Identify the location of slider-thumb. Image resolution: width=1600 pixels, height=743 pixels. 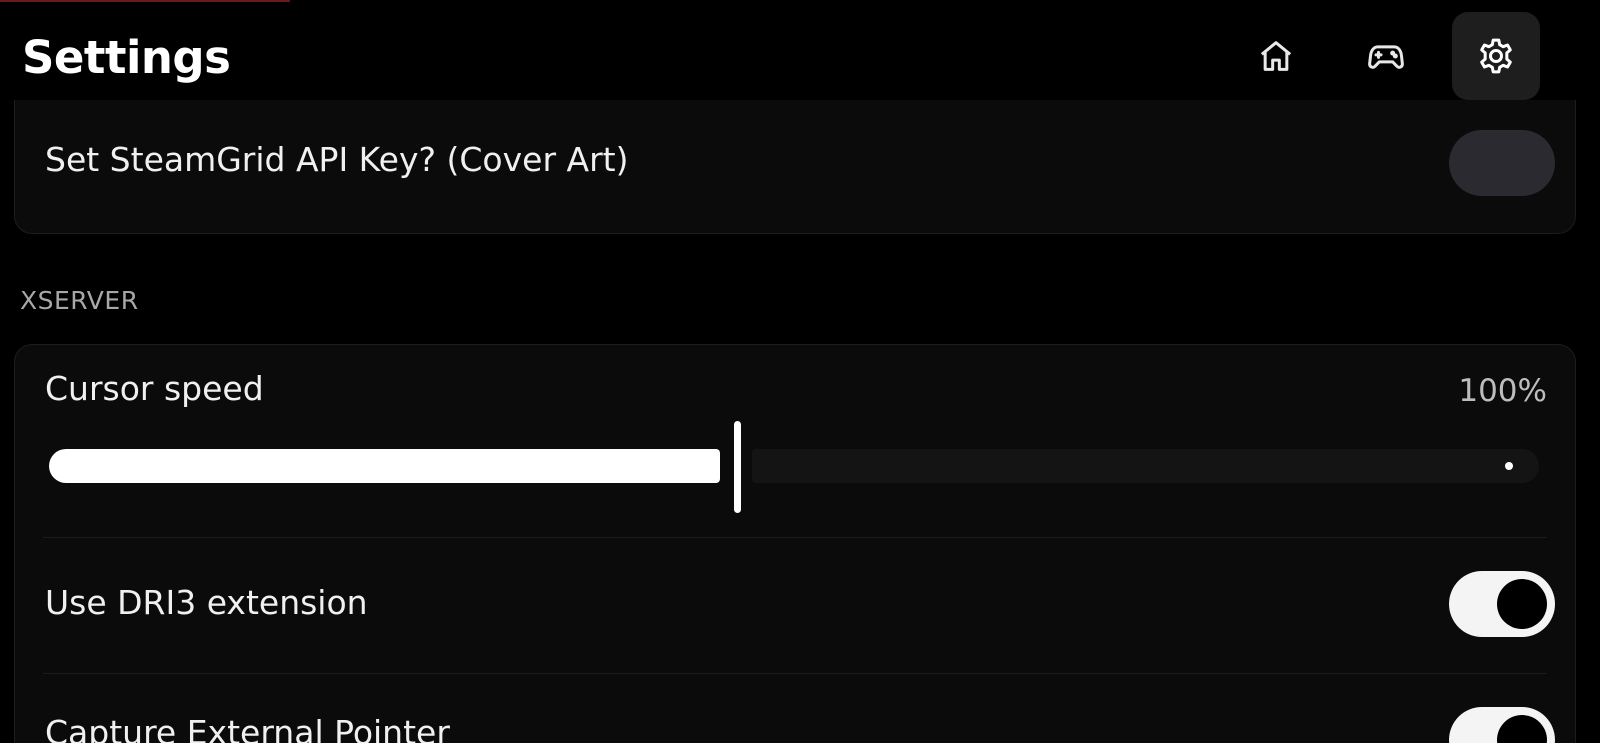
(737, 467).